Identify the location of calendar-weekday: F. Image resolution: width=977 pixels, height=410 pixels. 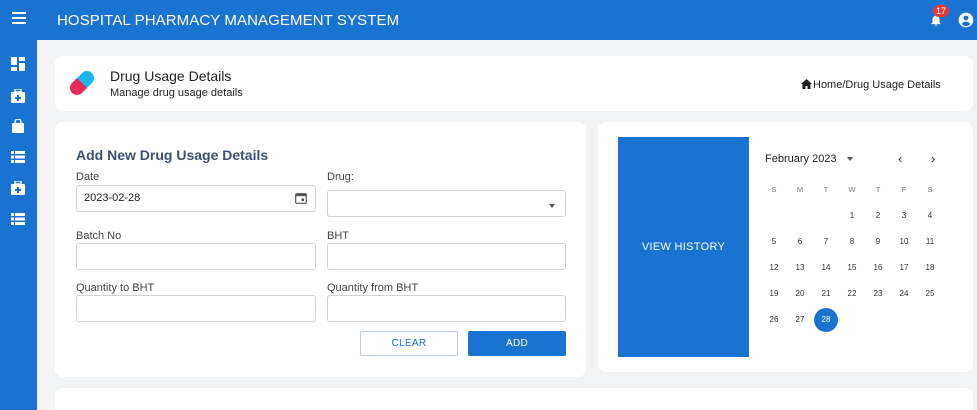
(904, 189).